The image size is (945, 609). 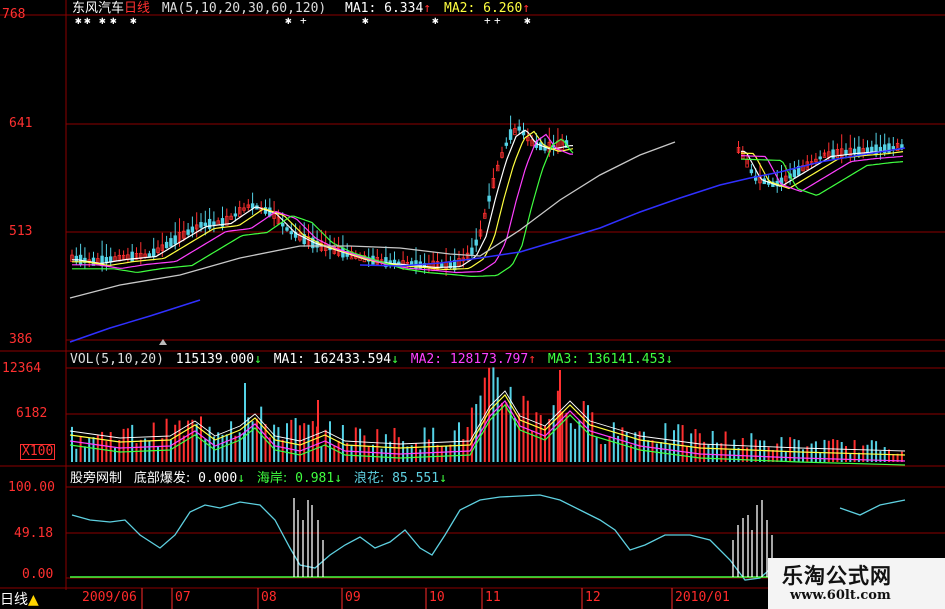 What do you see at coordinates (21, 231) in the screenshot?
I see `price-y-label-513: 513` at bounding box center [21, 231].